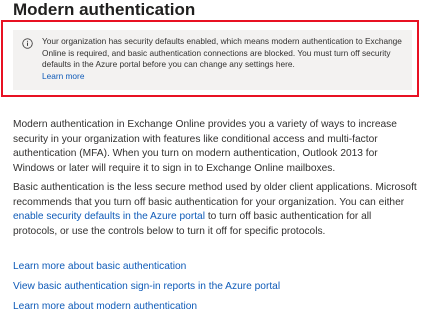 The height and width of the screenshot is (313, 426). Describe the element at coordinates (105, 306) in the screenshot. I see `learn-more-modern-auth-link: Learn more about modern authentication` at that location.